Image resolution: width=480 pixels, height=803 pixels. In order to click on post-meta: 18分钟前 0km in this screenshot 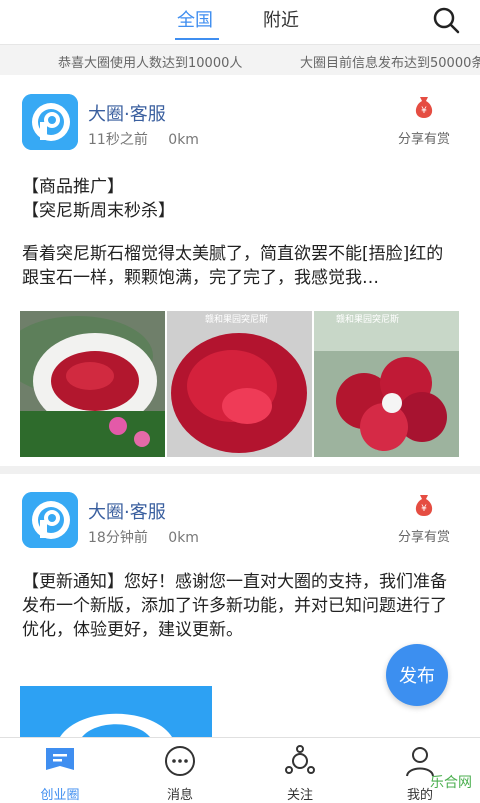, I will do `click(143, 537)`.